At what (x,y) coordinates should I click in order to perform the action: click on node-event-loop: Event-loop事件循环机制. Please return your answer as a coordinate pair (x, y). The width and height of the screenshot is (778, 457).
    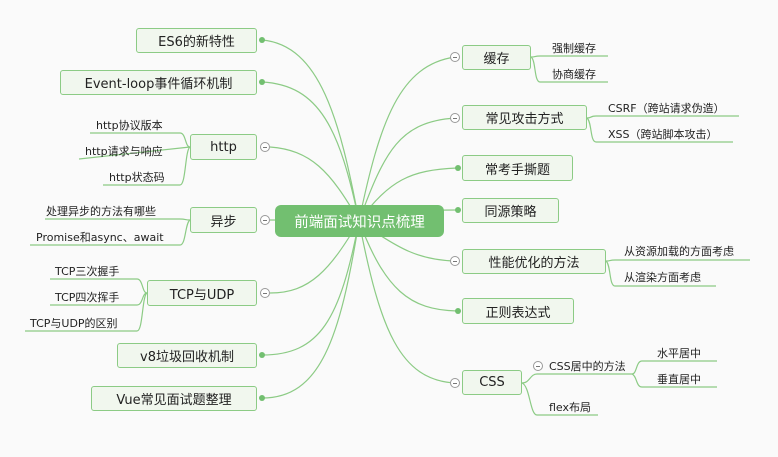
    Looking at the image, I should click on (158, 82).